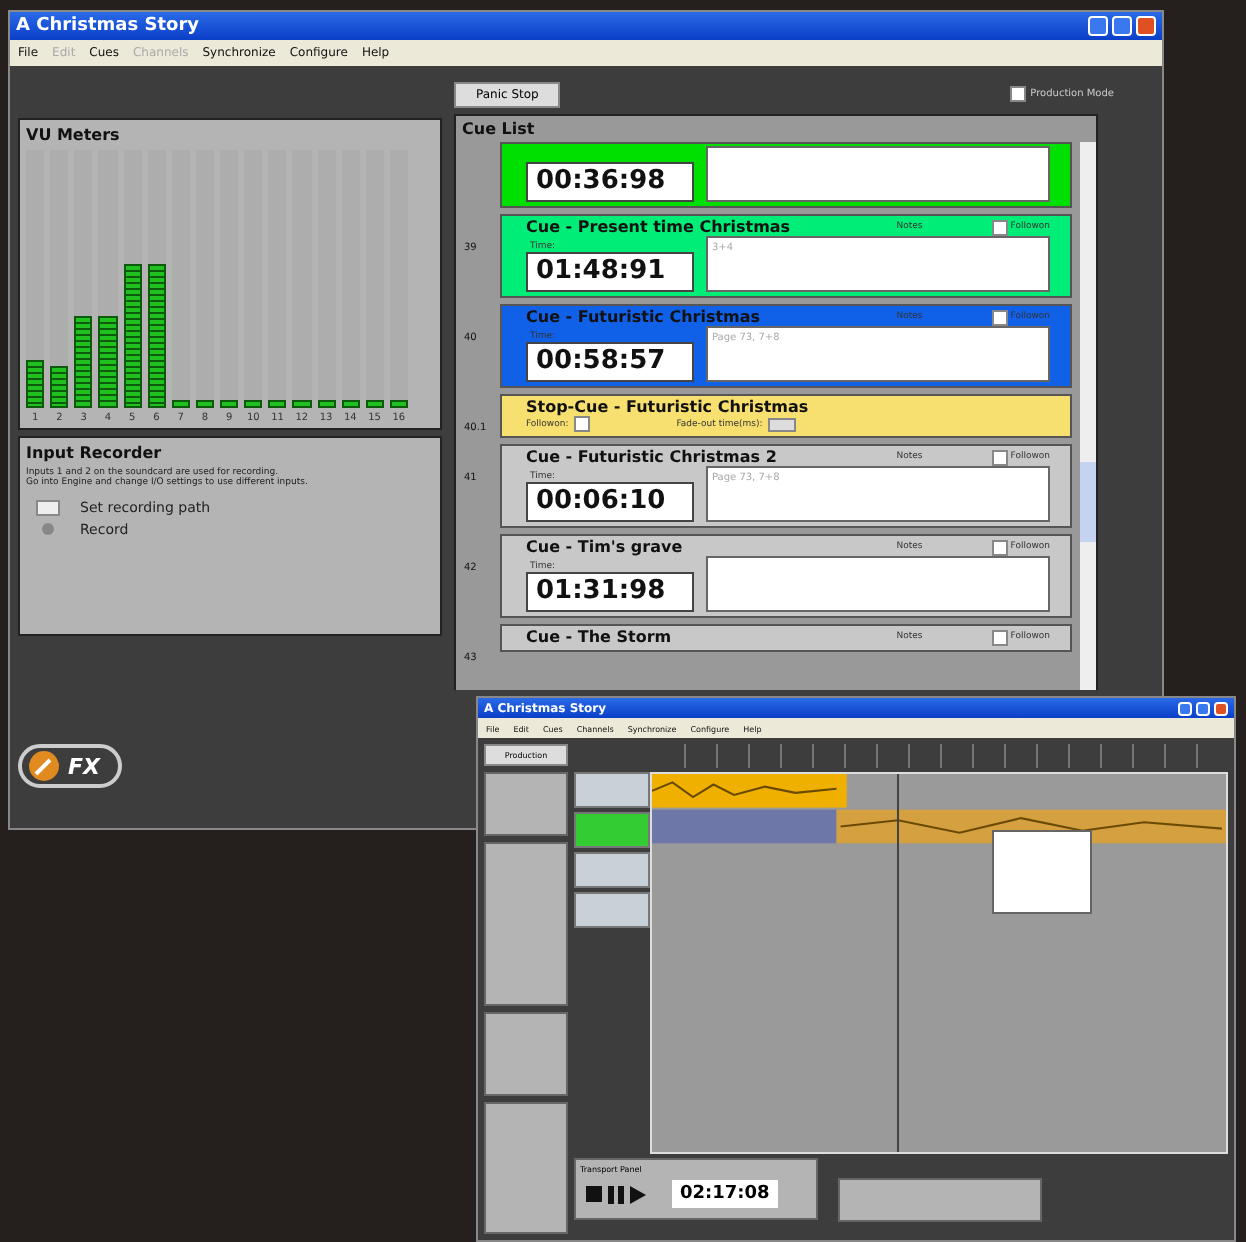  I want to click on panel-title: Input Recorder, so click(94, 454).